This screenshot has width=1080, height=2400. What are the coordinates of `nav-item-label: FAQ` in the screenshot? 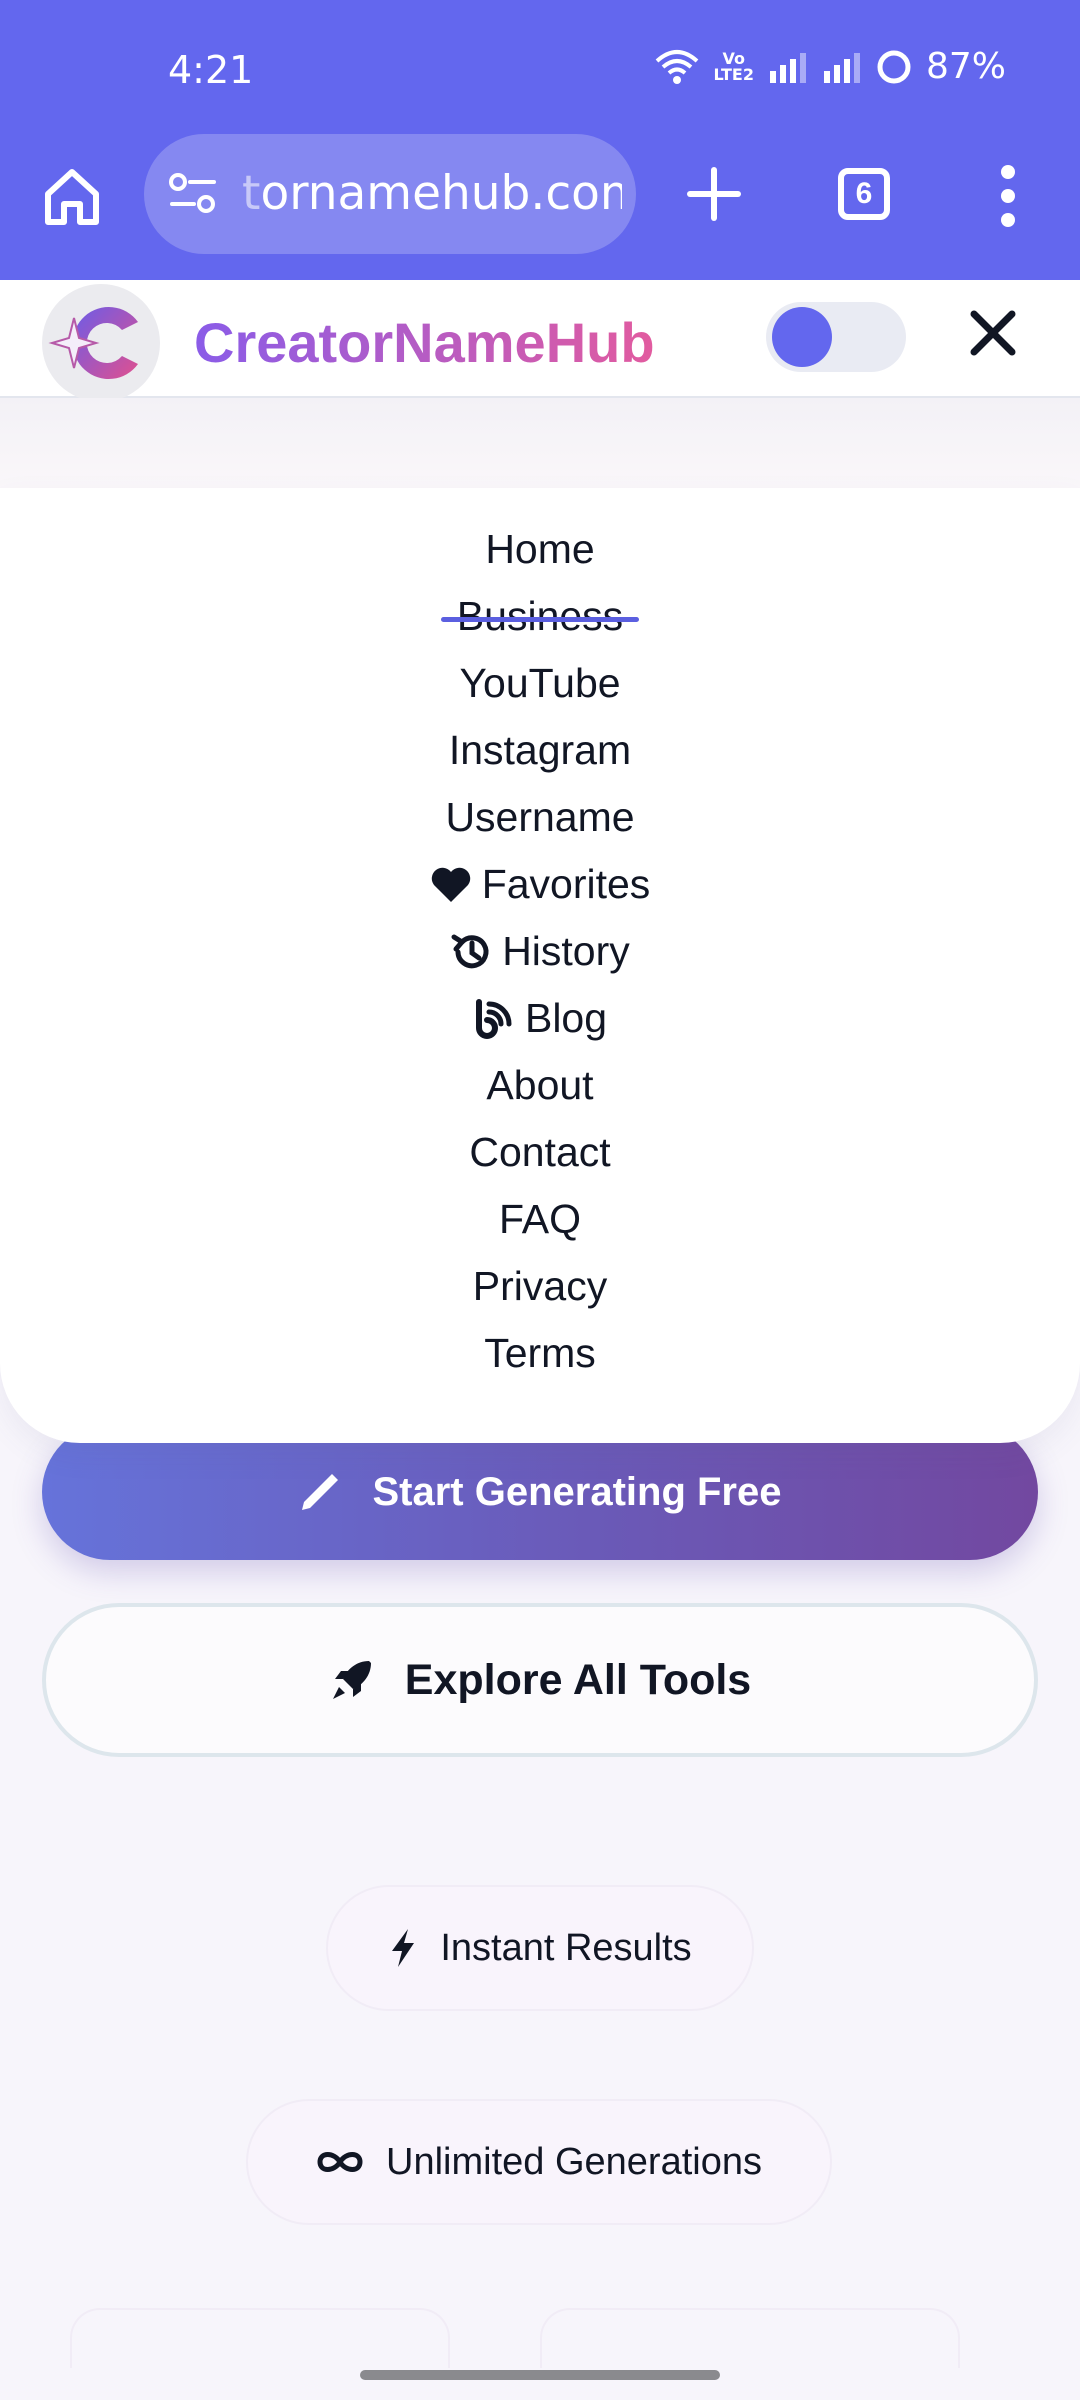 It's located at (540, 1219).